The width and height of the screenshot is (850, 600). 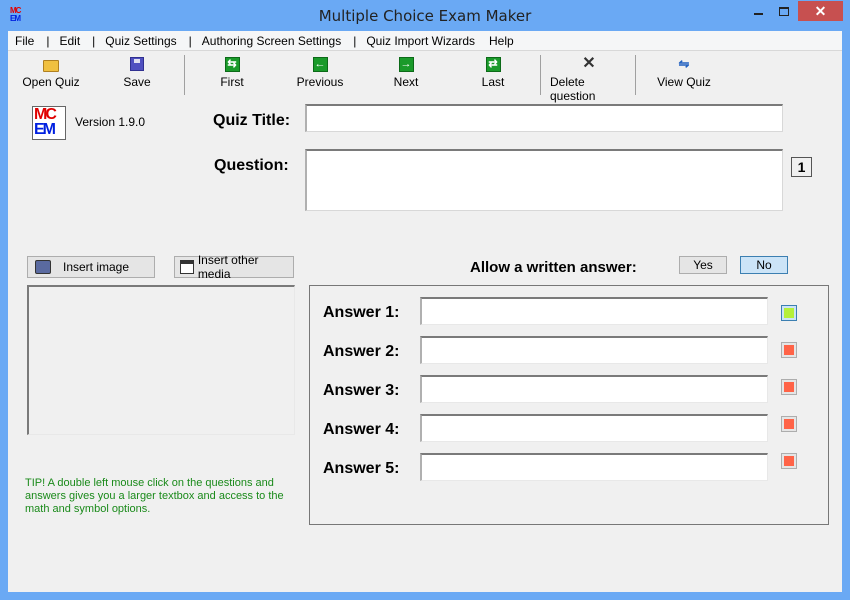 I want to click on quiz-title-input, so click(x=544, y=118).